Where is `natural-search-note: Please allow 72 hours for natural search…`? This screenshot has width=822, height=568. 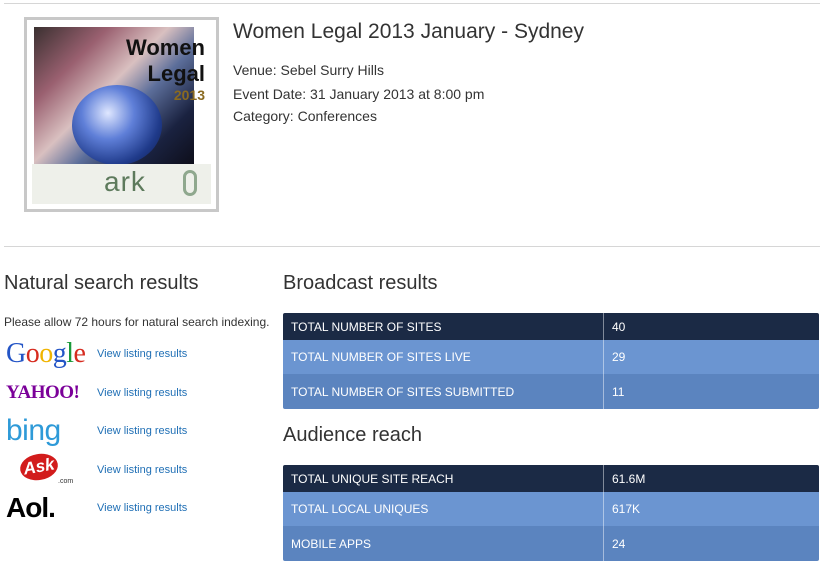
natural-search-note: Please allow 72 hours for natural search… is located at coordinates (137, 322).